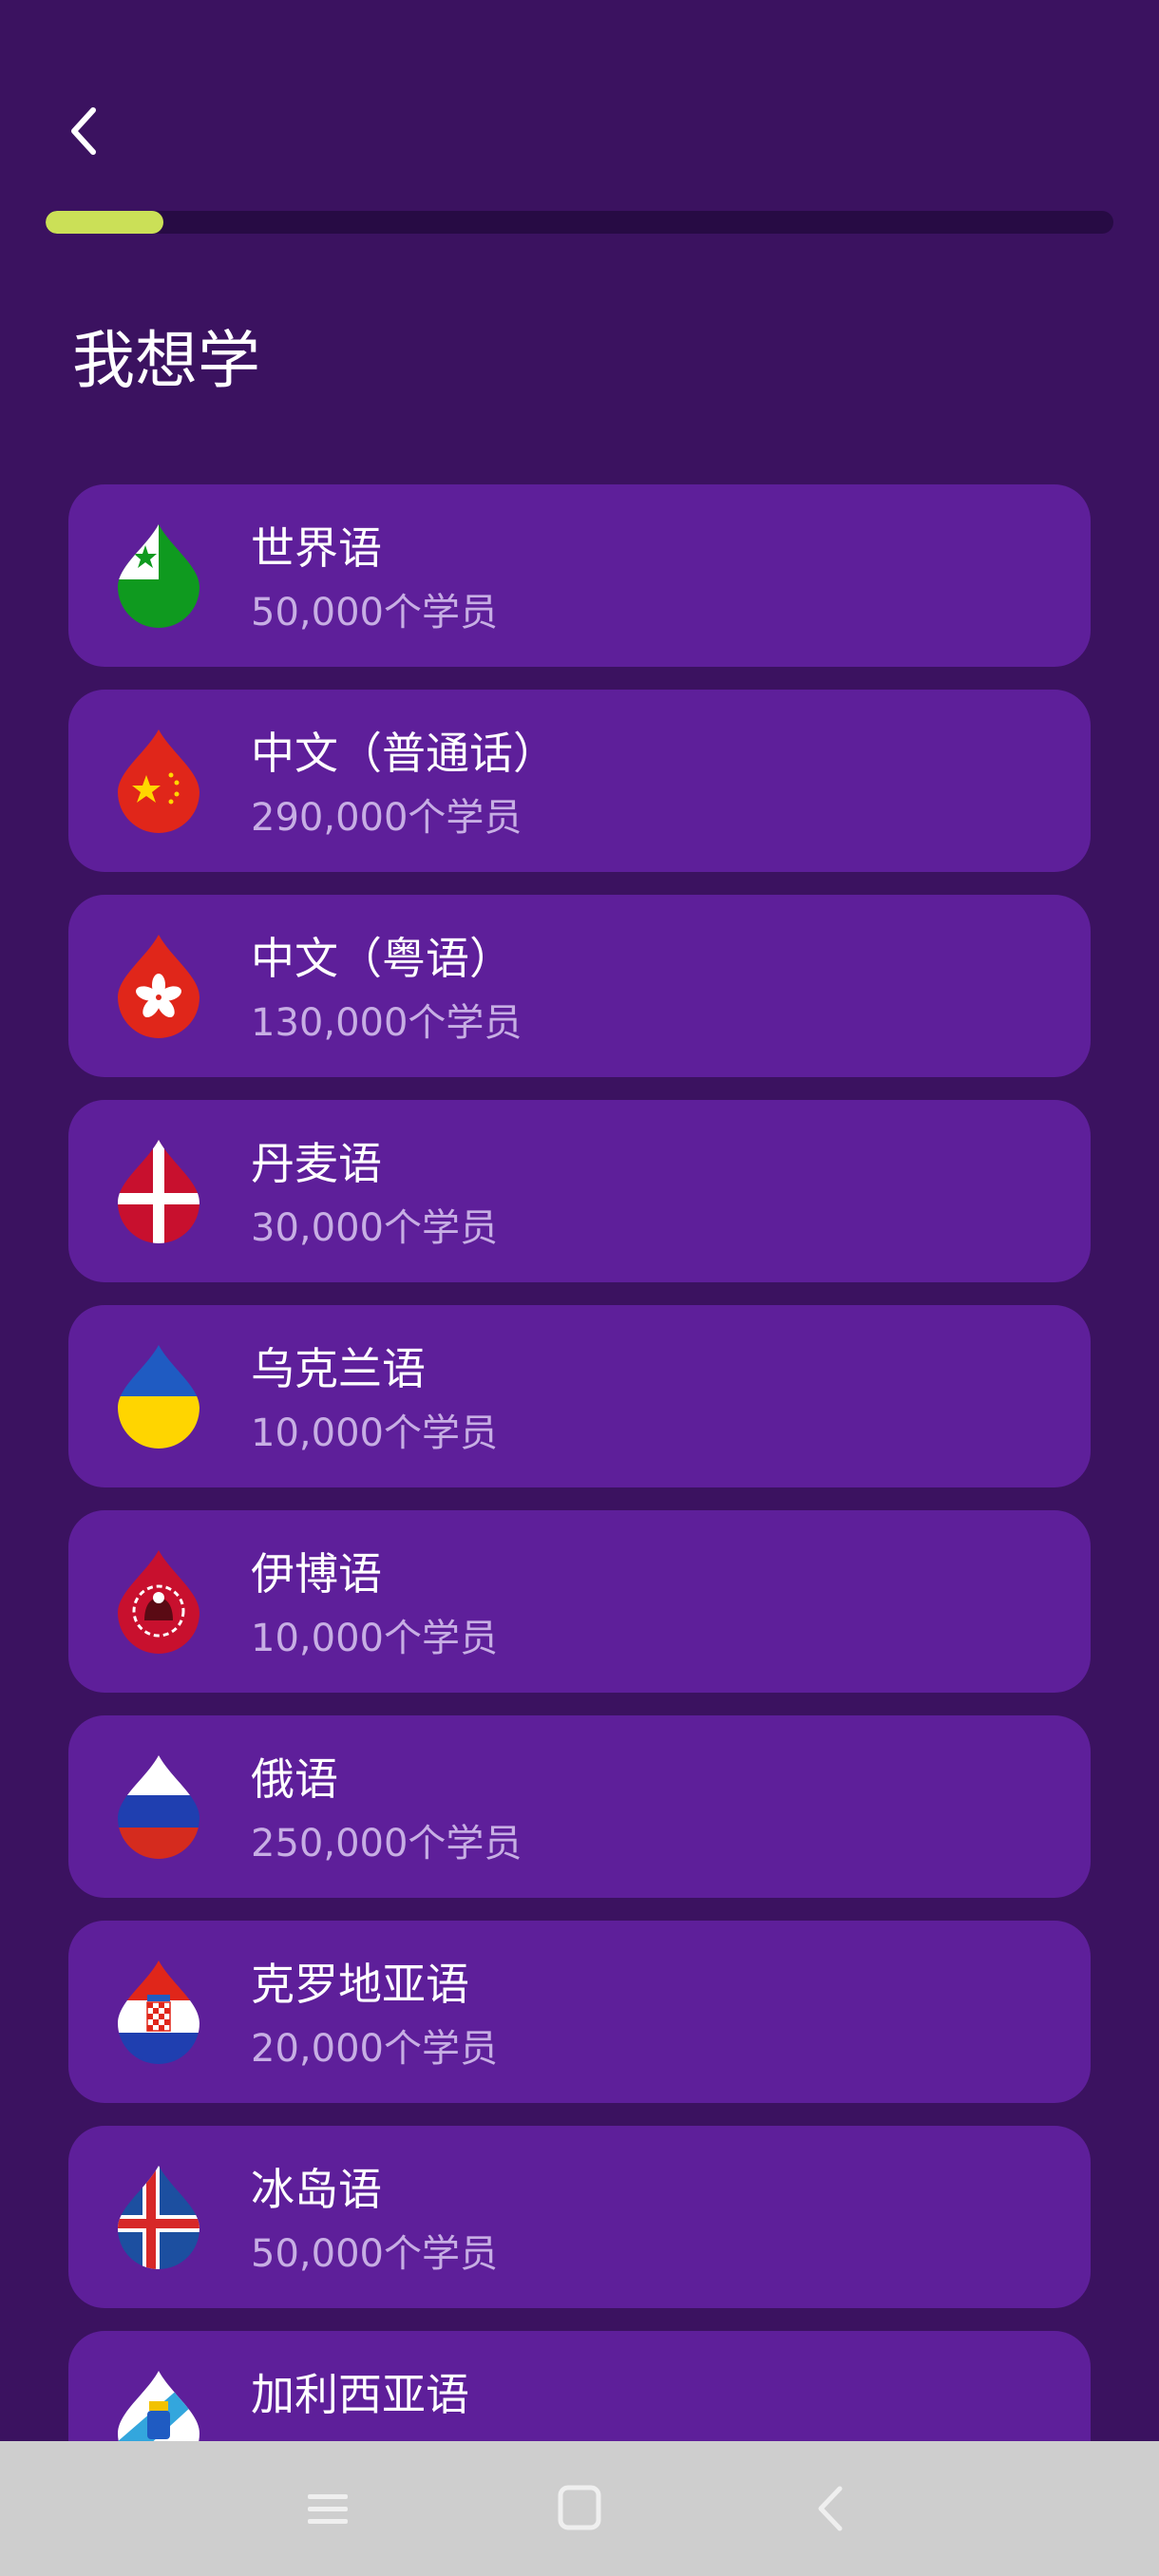 This screenshot has width=1159, height=2576. Describe the element at coordinates (579, 781) in the screenshot. I see `language-option-mandarin: 中文（普通话） 290,000个学员` at that location.